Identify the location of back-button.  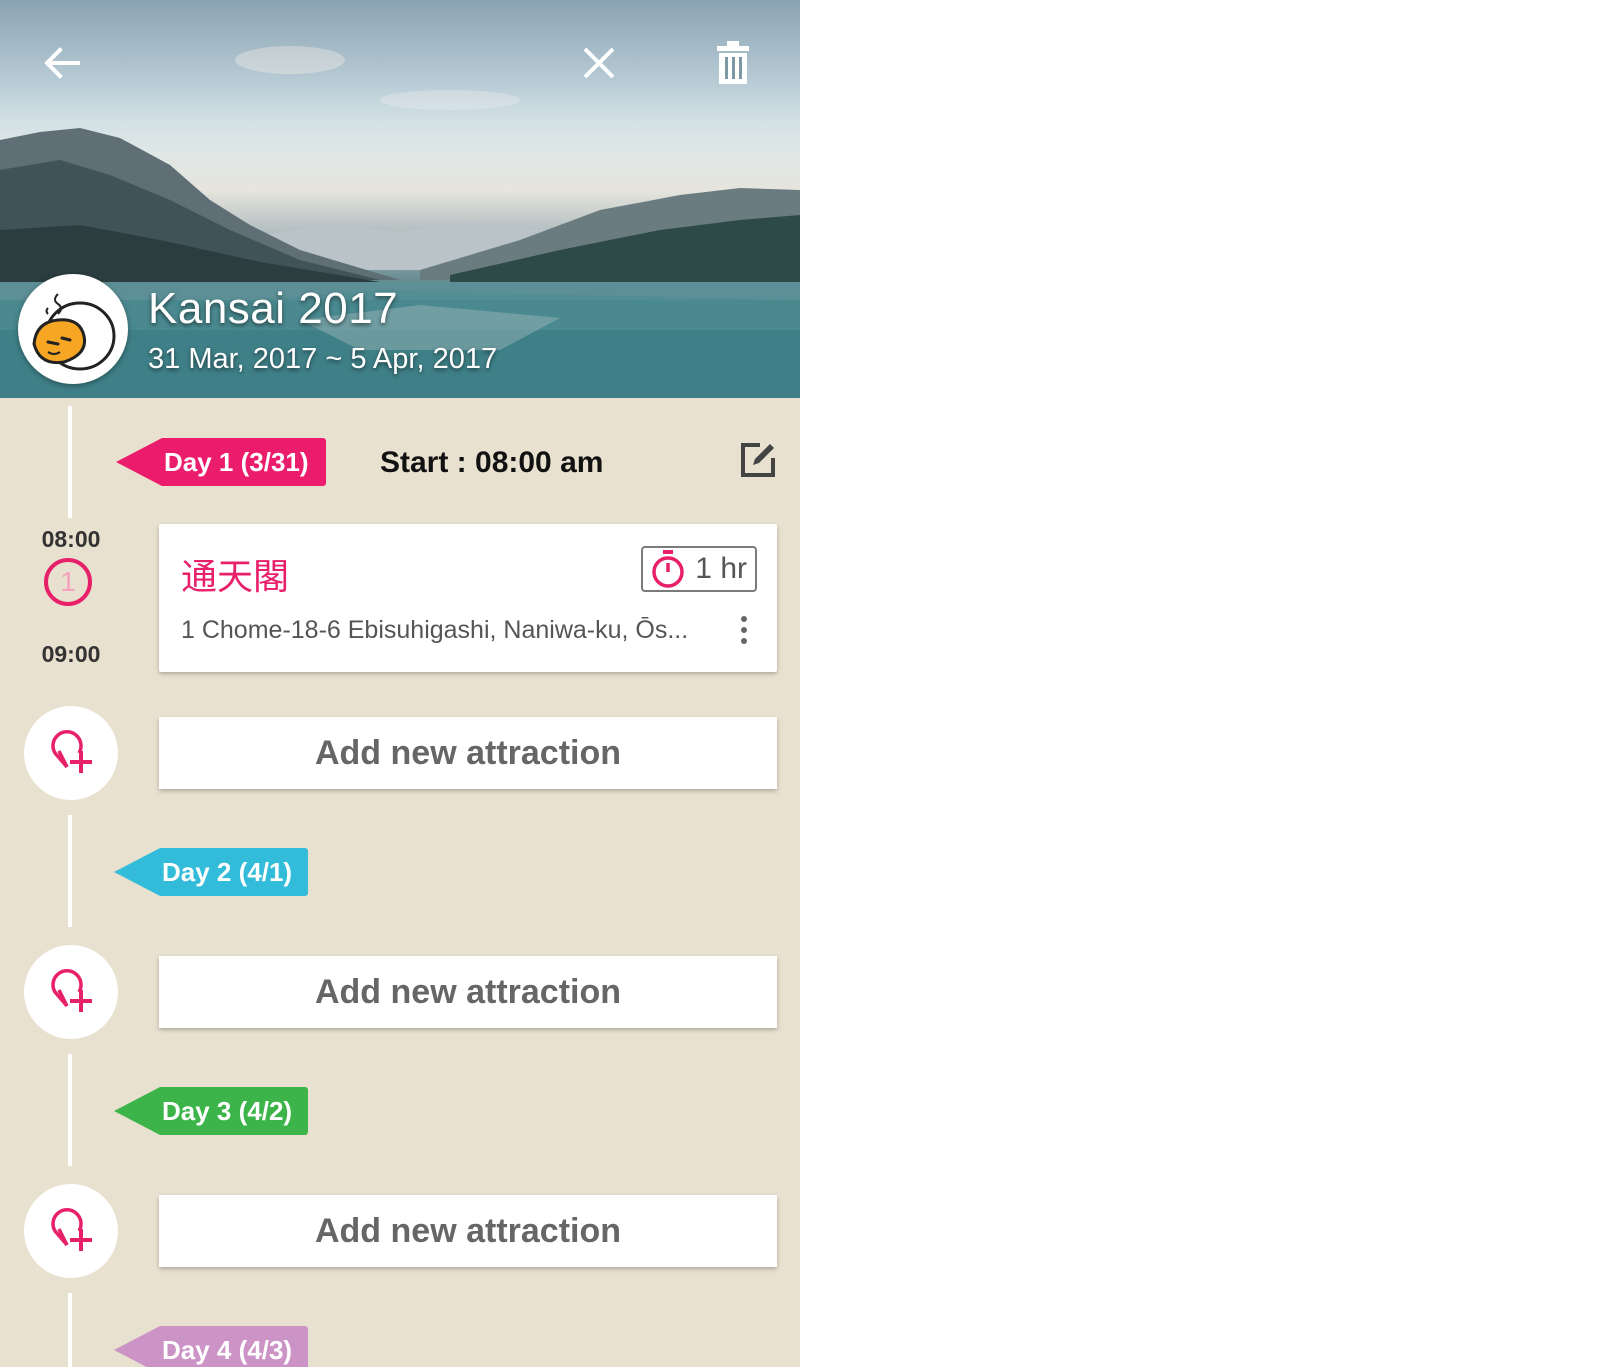
(62, 63).